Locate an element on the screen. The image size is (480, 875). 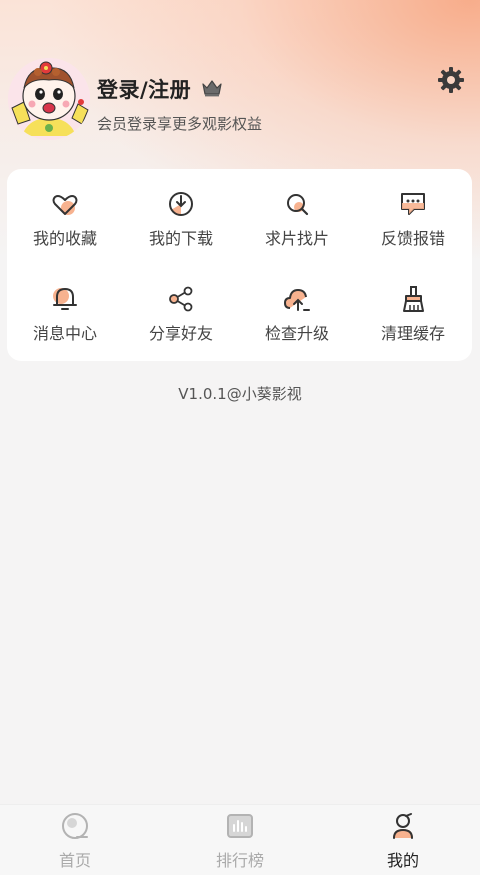
action-label: 消息中心 is located at coordinates (64, 333).